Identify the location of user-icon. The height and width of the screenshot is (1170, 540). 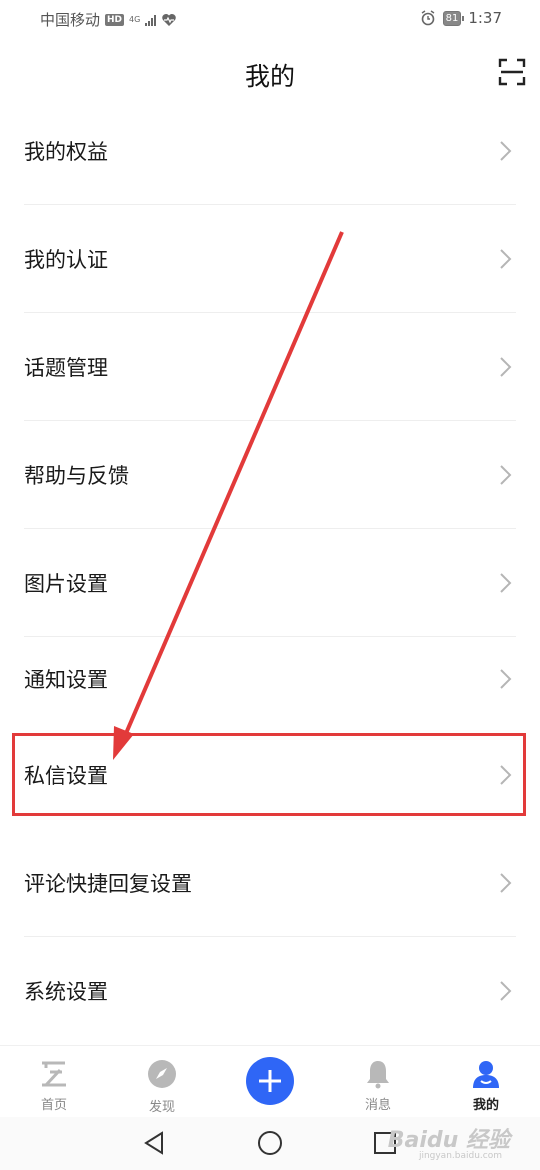
(486, 1074).